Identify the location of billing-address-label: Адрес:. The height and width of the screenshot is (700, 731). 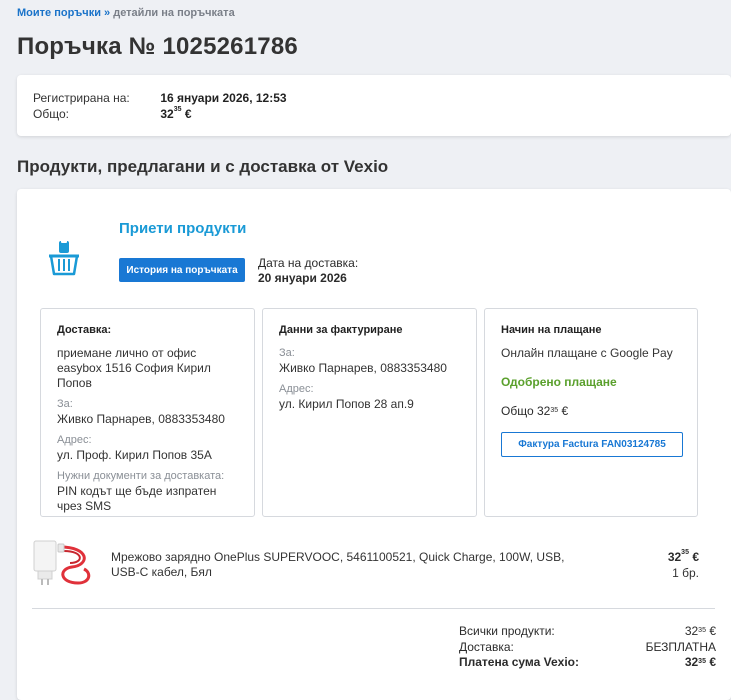
(296, 389).